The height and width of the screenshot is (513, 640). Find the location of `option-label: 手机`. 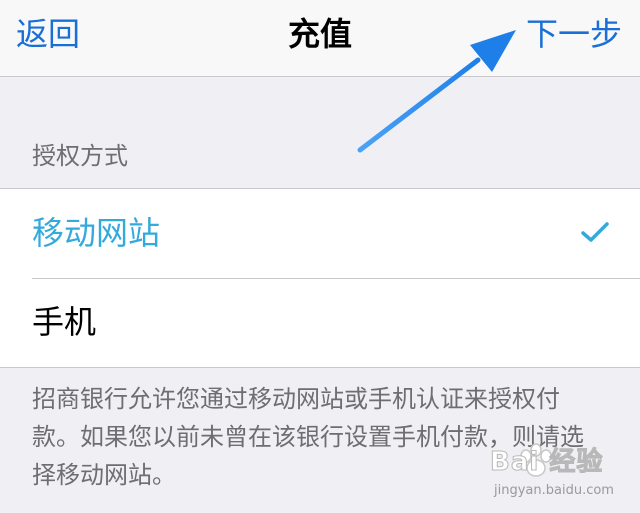

option-label: 手机 is located at coordinates (64, 322).